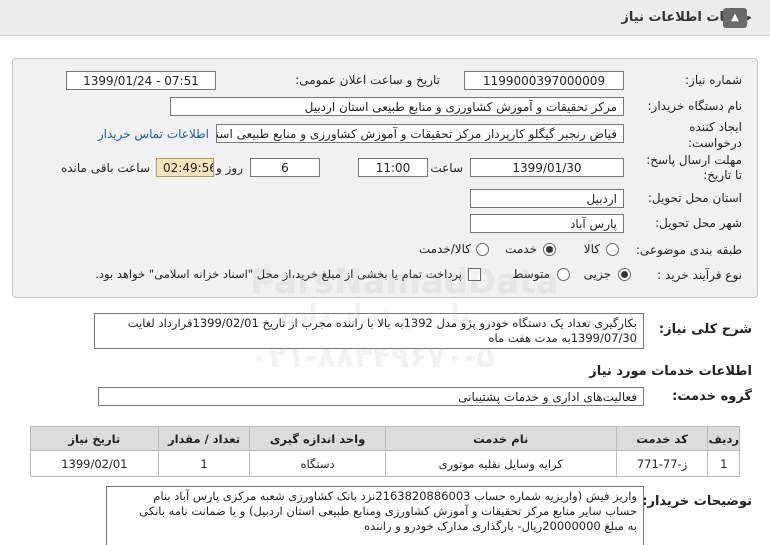  Describe the element at coordinates (624, 274) in the screenshot. I see `purchase-minor-radio` at that location.